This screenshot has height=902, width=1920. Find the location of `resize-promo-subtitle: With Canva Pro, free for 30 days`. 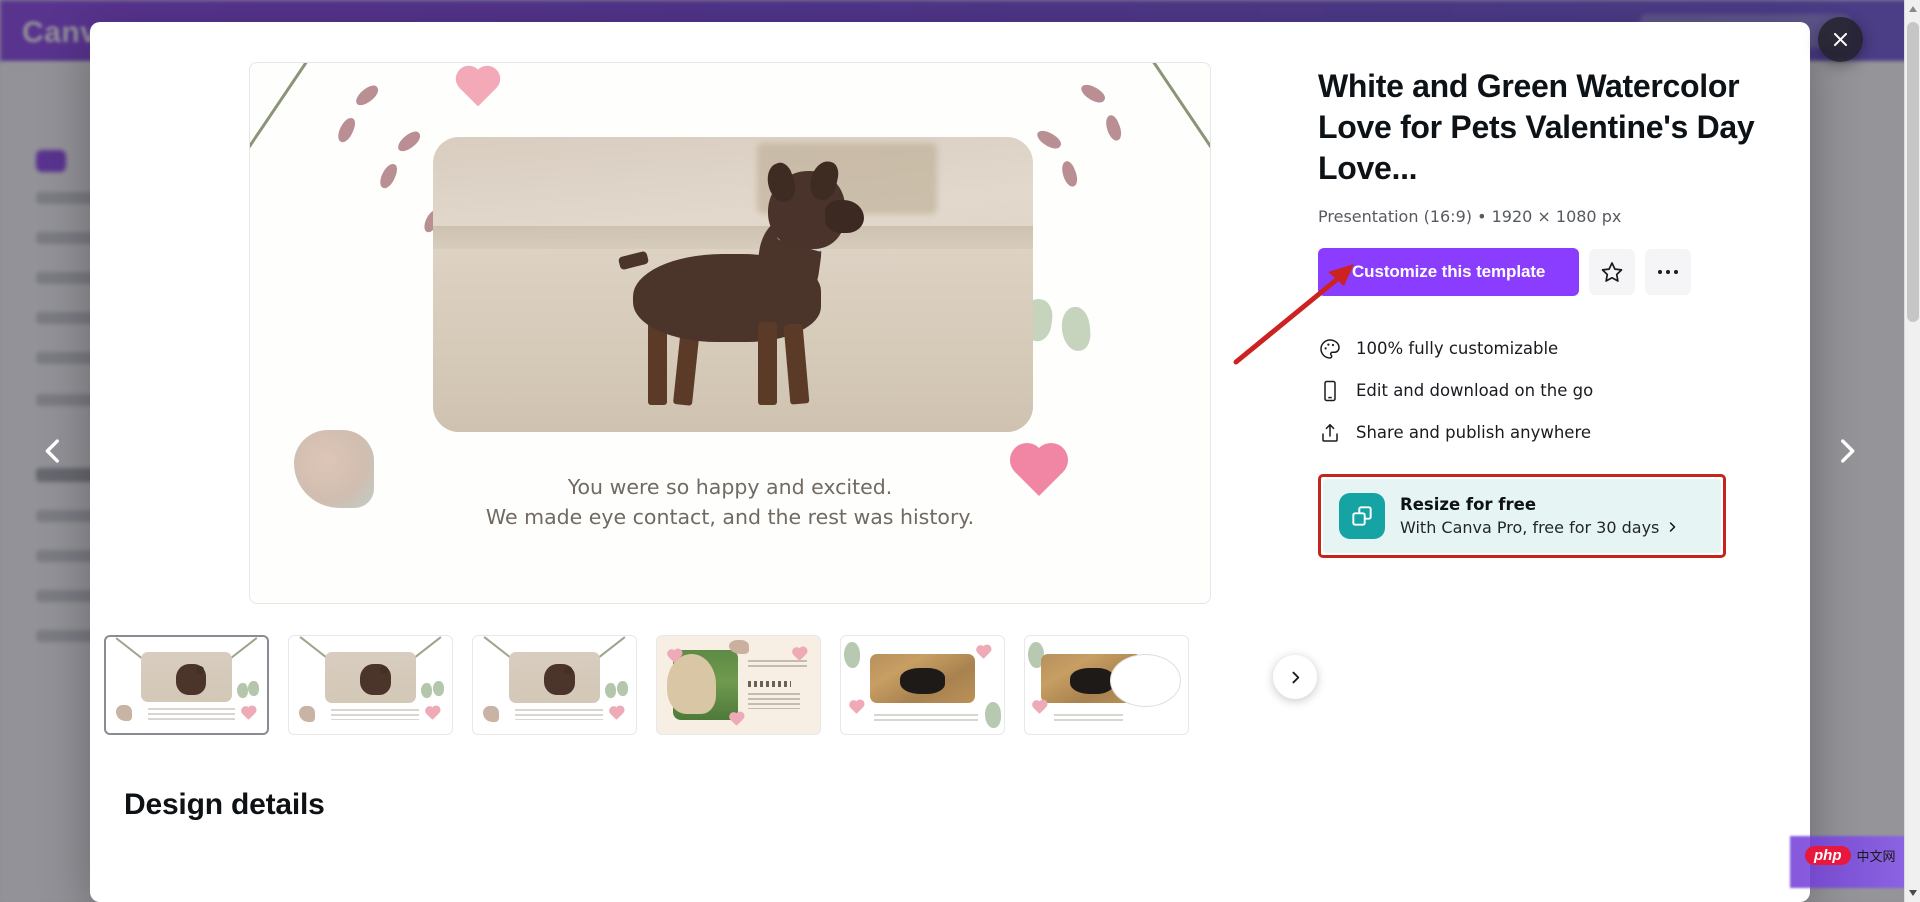

resize-promo-subtitle: With Canva Pro, free for 30 days is located at coordinates (1530, 527).